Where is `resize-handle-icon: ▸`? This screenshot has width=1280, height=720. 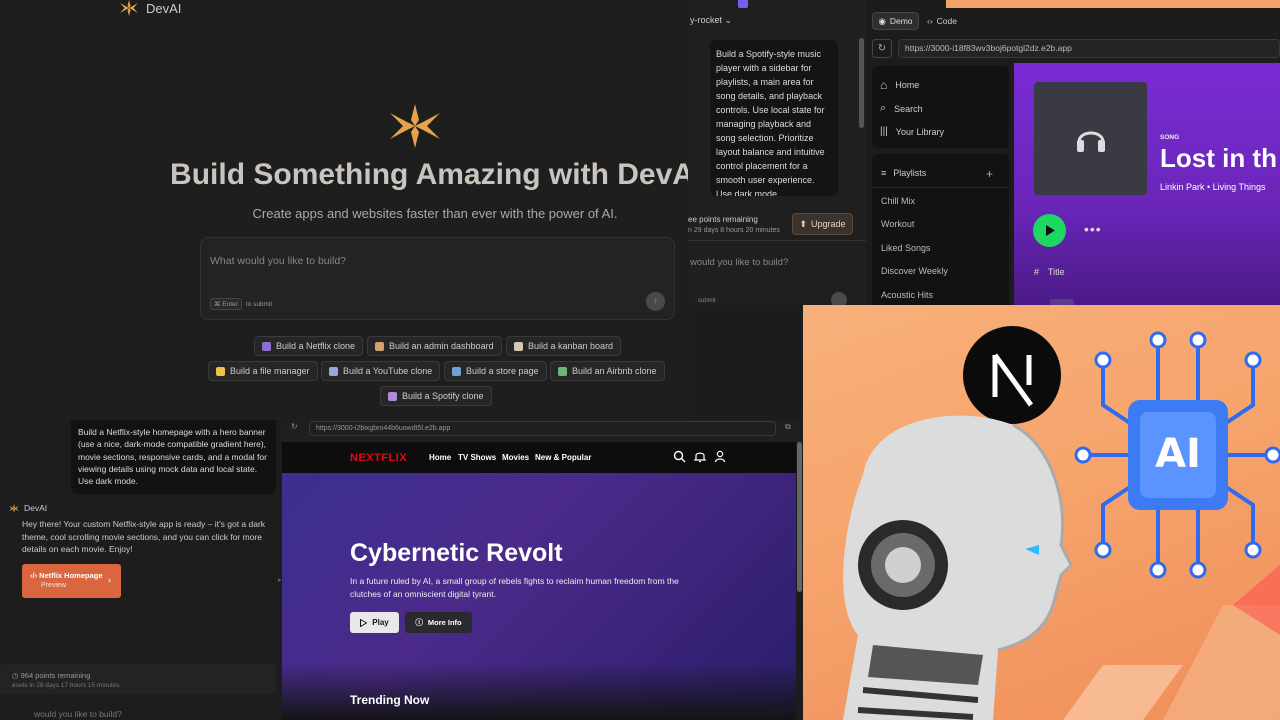
resize-handle-icon: ▸ is located at coordinates (280, 580).